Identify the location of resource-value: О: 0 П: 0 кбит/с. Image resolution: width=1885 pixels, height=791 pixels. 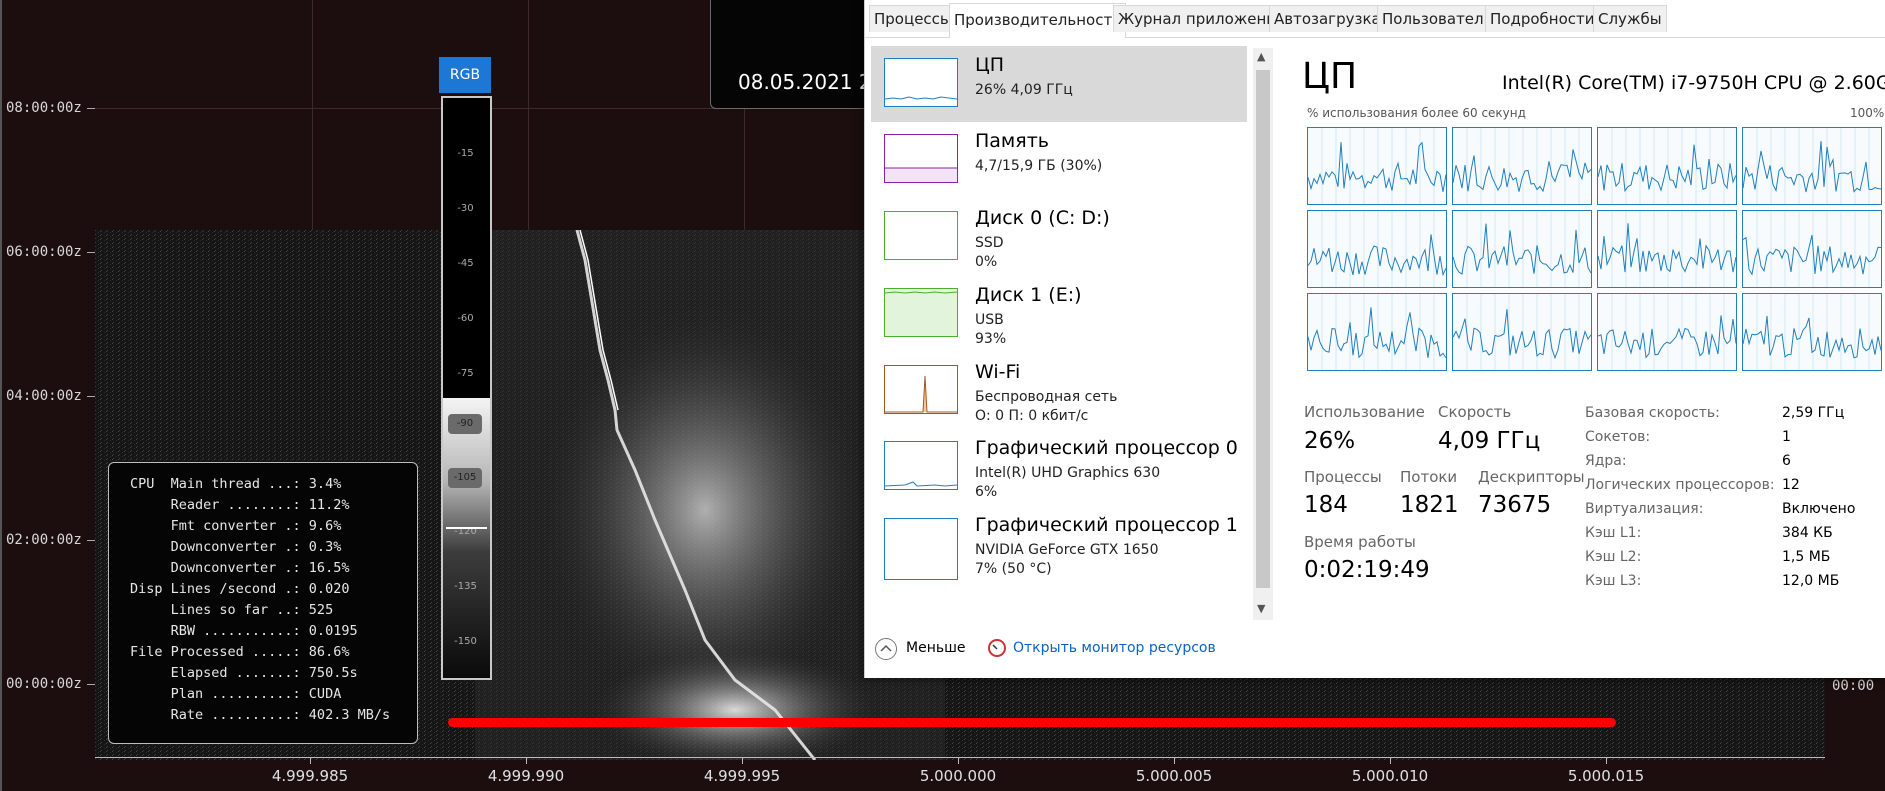
(1032, 416).